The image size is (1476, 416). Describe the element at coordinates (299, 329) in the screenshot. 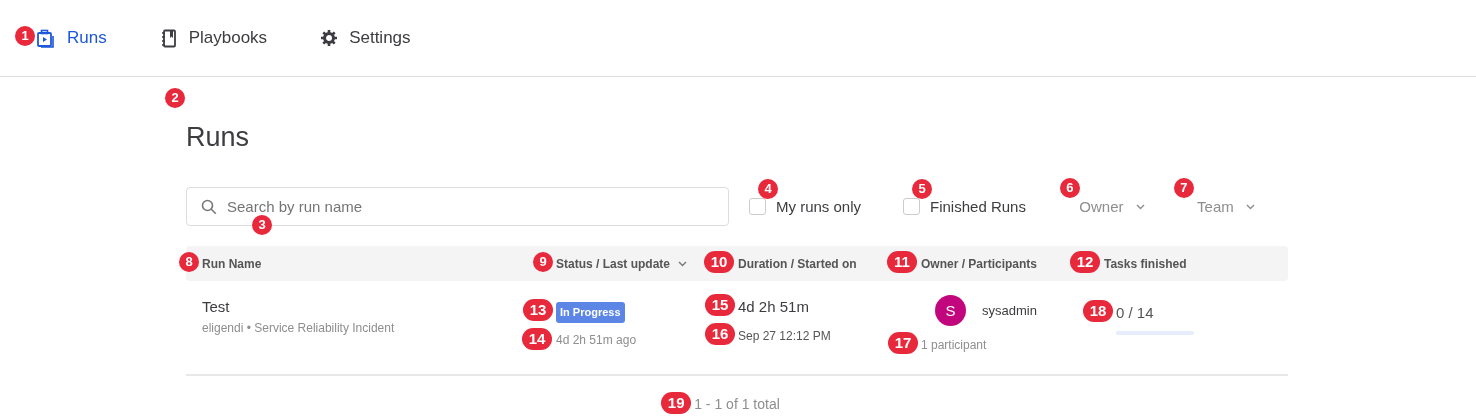

I see `run-subtitle: eligendi • Service Reliability Incident` at that location.